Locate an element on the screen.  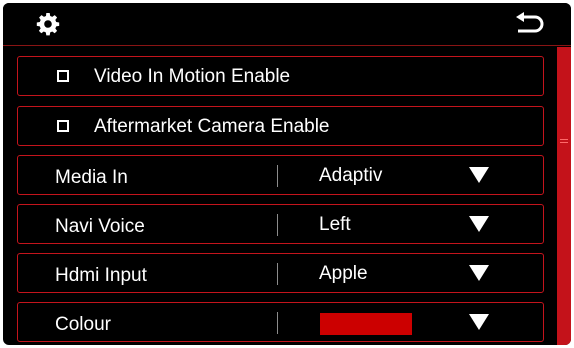
aftermarket-camera-label: Aftermarket Camera Enable is located at coordinates (212, 126).